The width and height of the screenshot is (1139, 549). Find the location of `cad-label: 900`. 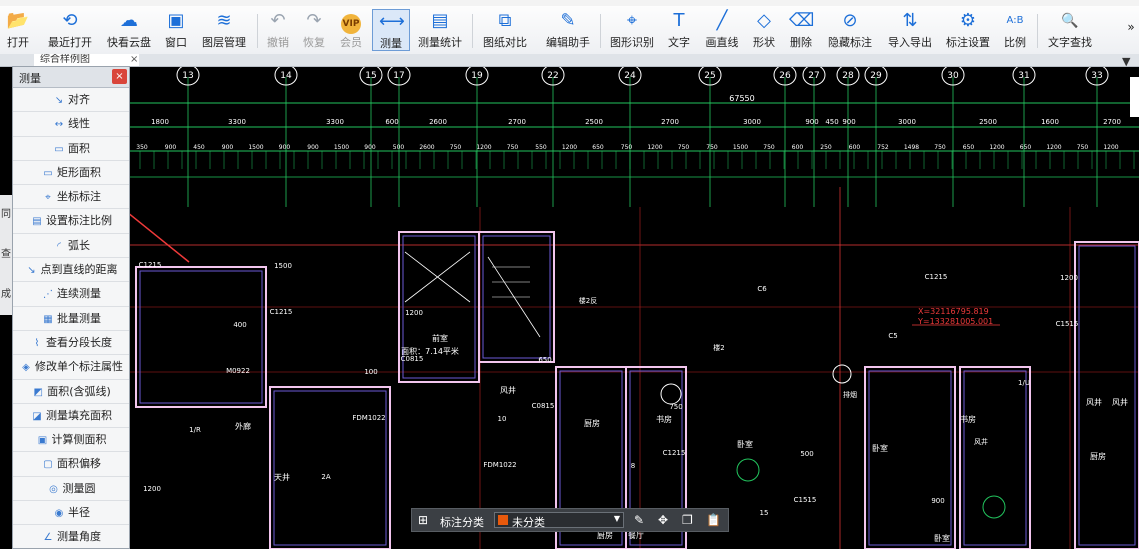

cad-label: 900 is located at coordinates (937, 501).